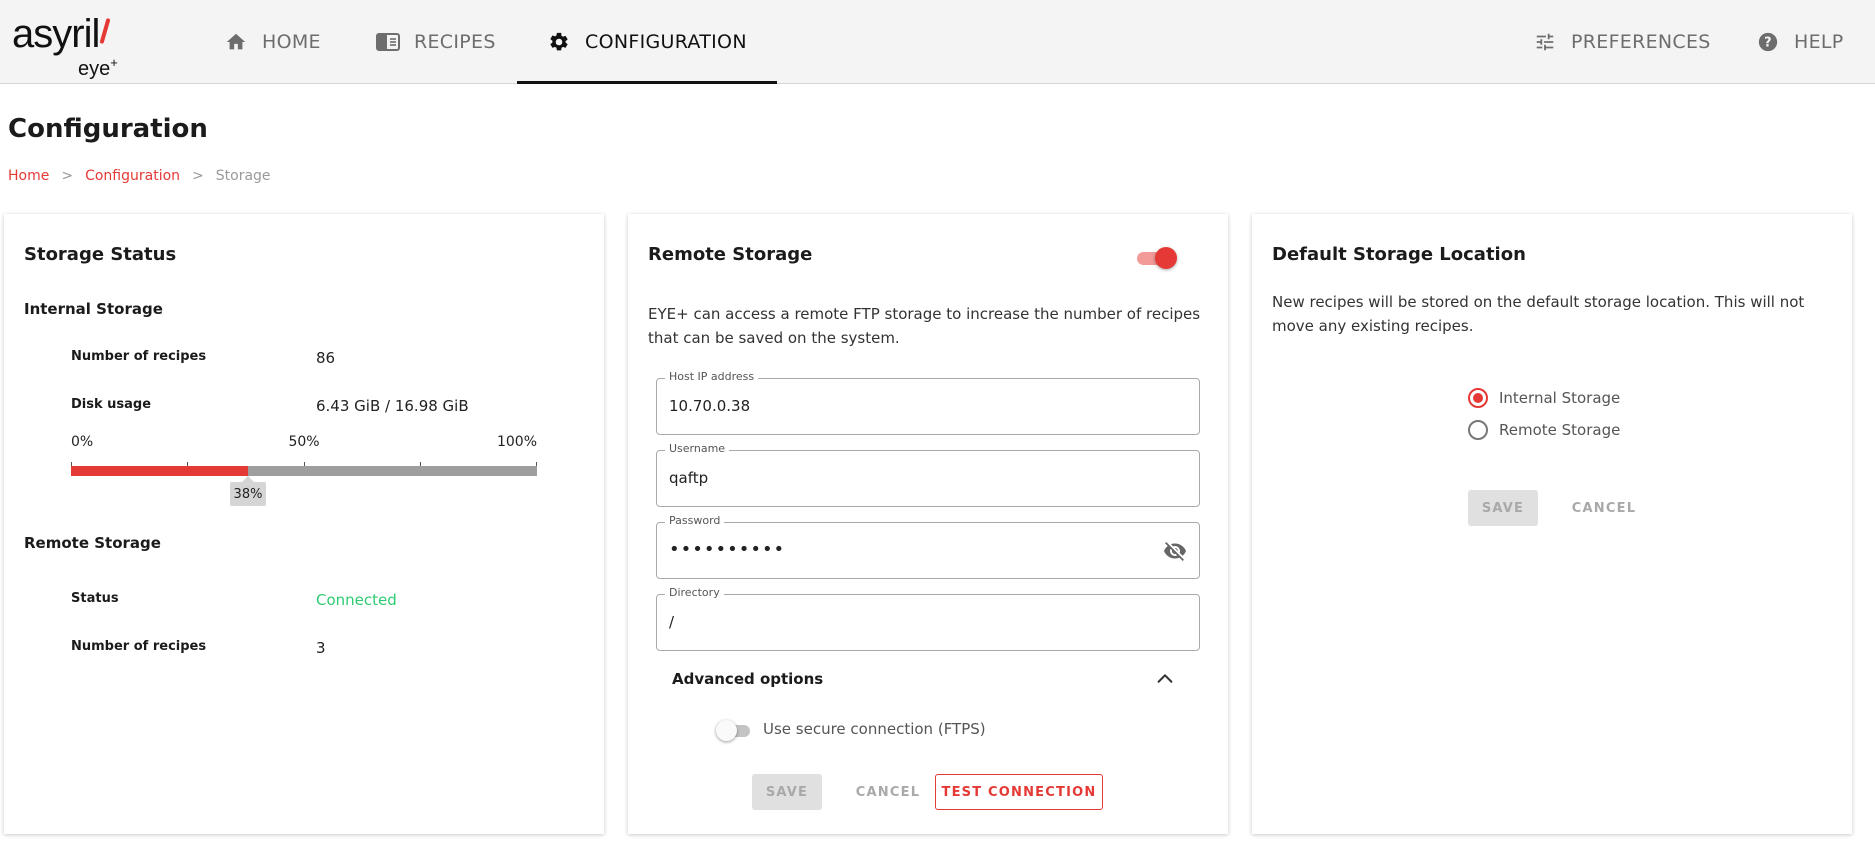 The image size is (1875, 848). What do you see at coordinates (388, 42) in the screenshot?
I see `book-icon` at bounding box center [388, 42].